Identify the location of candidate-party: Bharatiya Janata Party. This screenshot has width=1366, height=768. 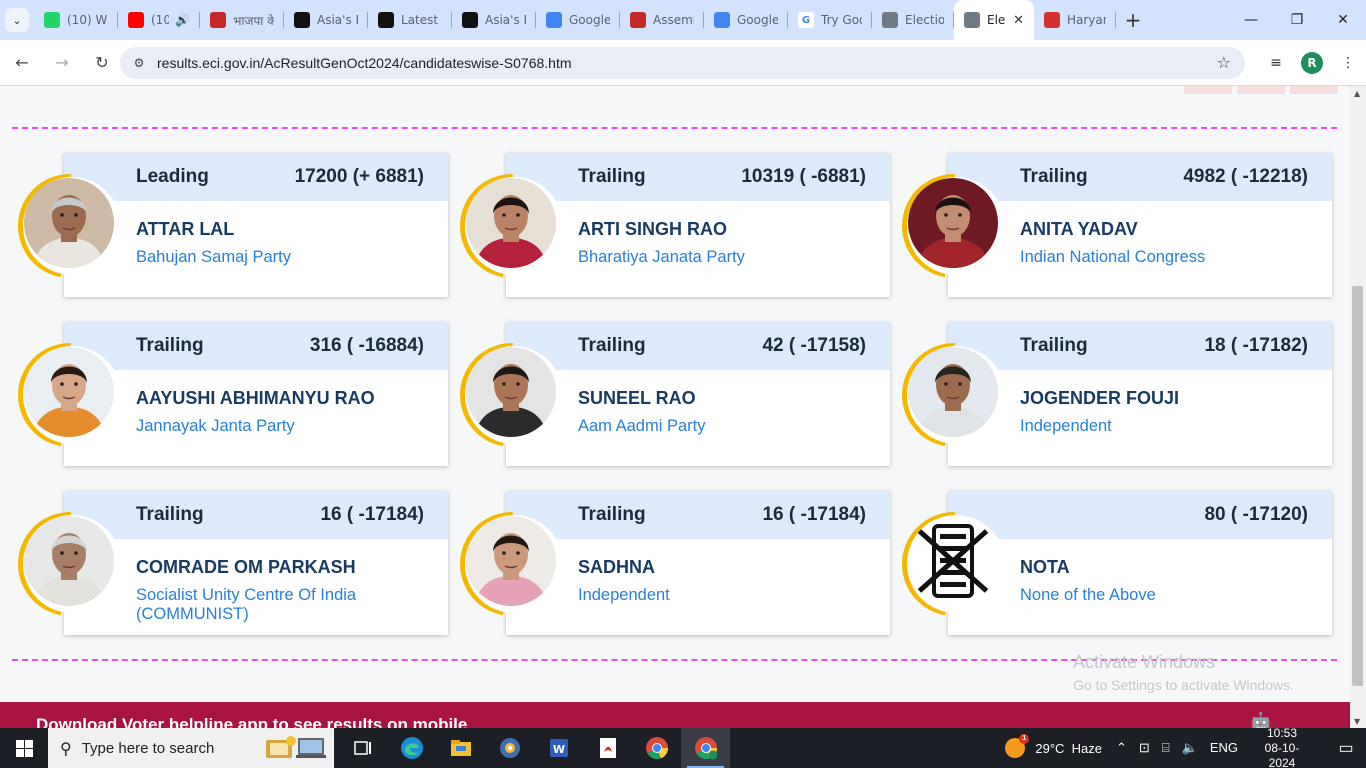
(661, 257).